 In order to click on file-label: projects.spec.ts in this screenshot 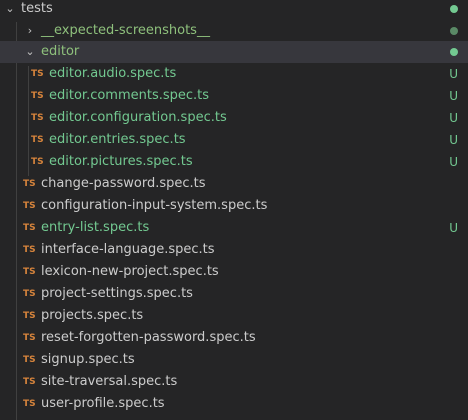, I will do `click(92, 315)`.